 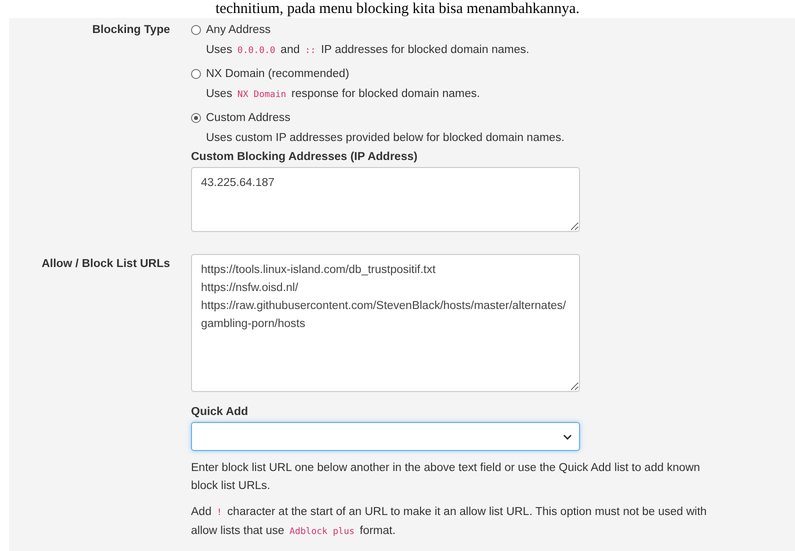 I want to click on option-description: Uses NX Domain response for blocked domain names., so click(x=343, y=94).